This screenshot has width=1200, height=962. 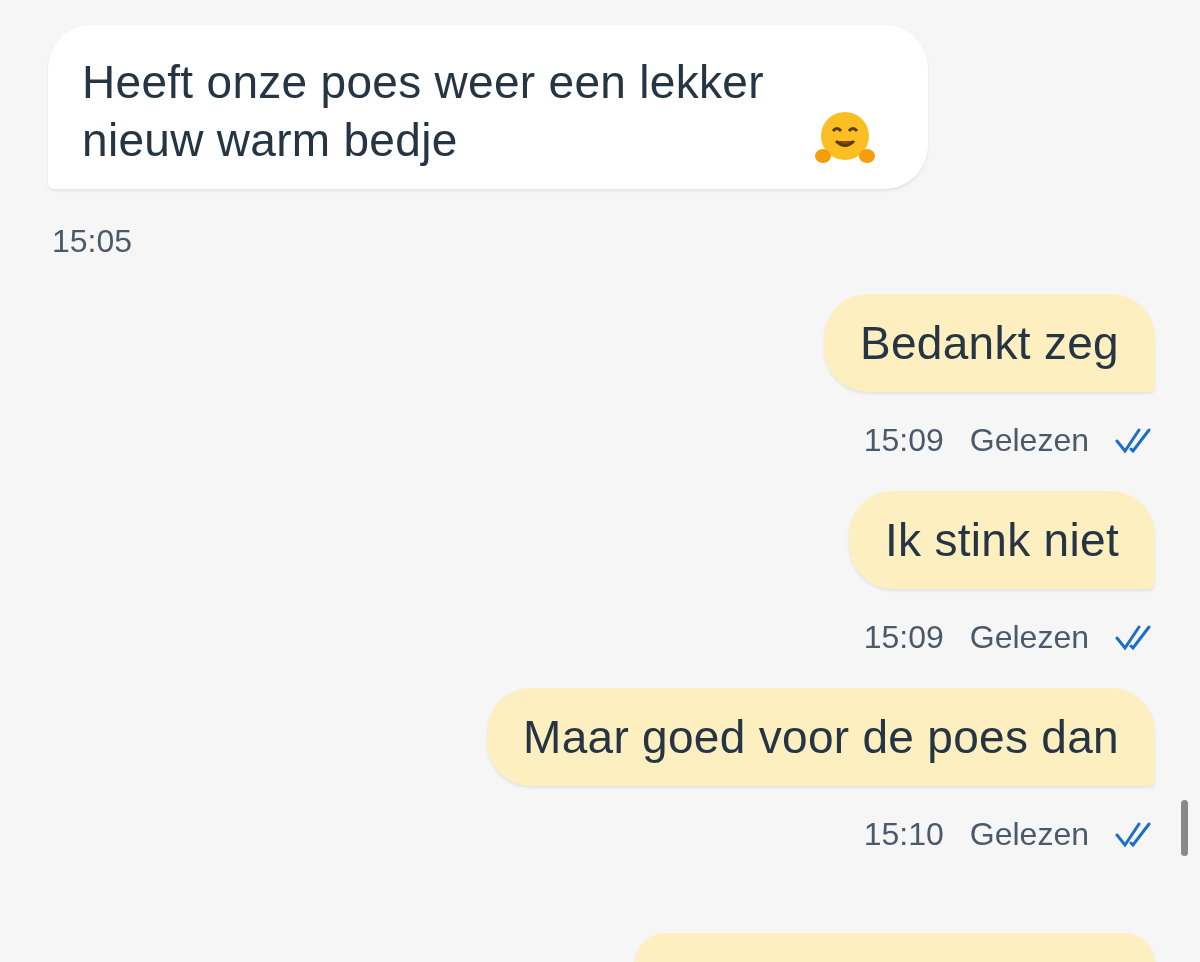 What do you see at coordinates (1184, 828) in the screenshot?
I see `scrollbar-thumb` at bounding box center [1184, 828].